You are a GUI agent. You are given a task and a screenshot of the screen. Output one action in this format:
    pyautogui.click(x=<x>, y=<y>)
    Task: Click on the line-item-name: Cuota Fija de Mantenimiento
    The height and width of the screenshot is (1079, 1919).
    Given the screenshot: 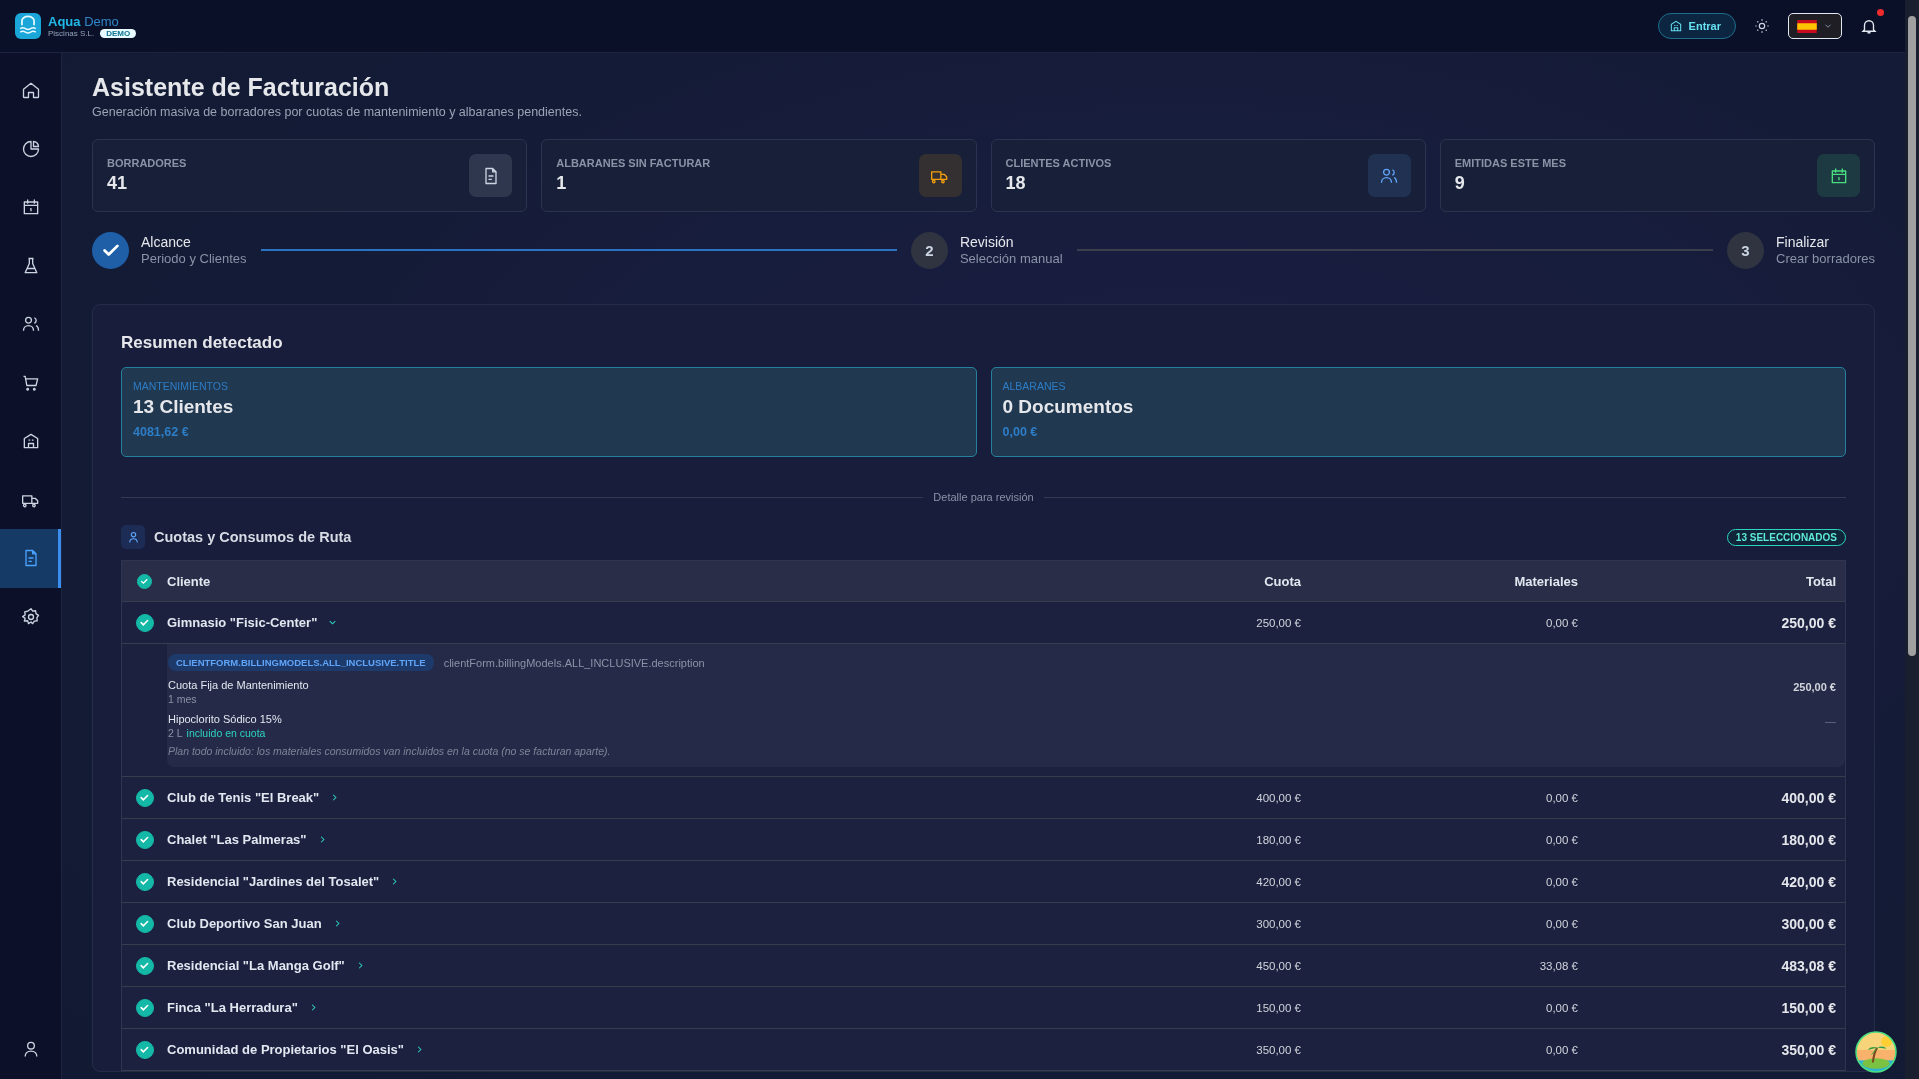 What is the action you would take?
    pyautogui.click(x=238, y=685)
    